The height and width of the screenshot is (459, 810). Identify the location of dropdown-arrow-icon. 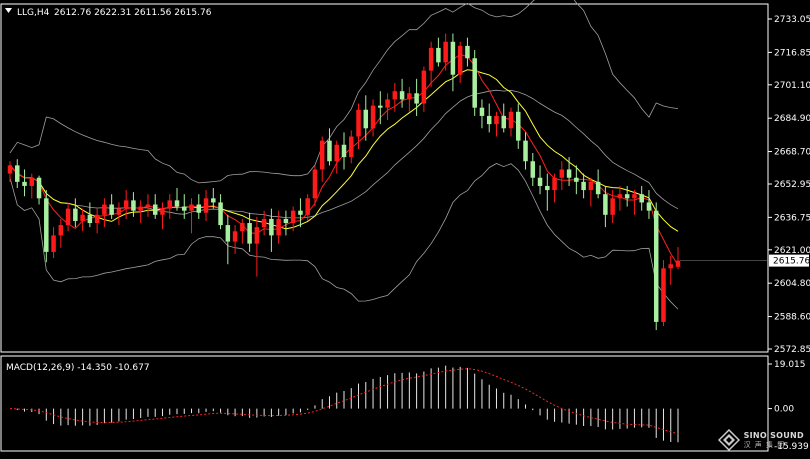
(8, 10).